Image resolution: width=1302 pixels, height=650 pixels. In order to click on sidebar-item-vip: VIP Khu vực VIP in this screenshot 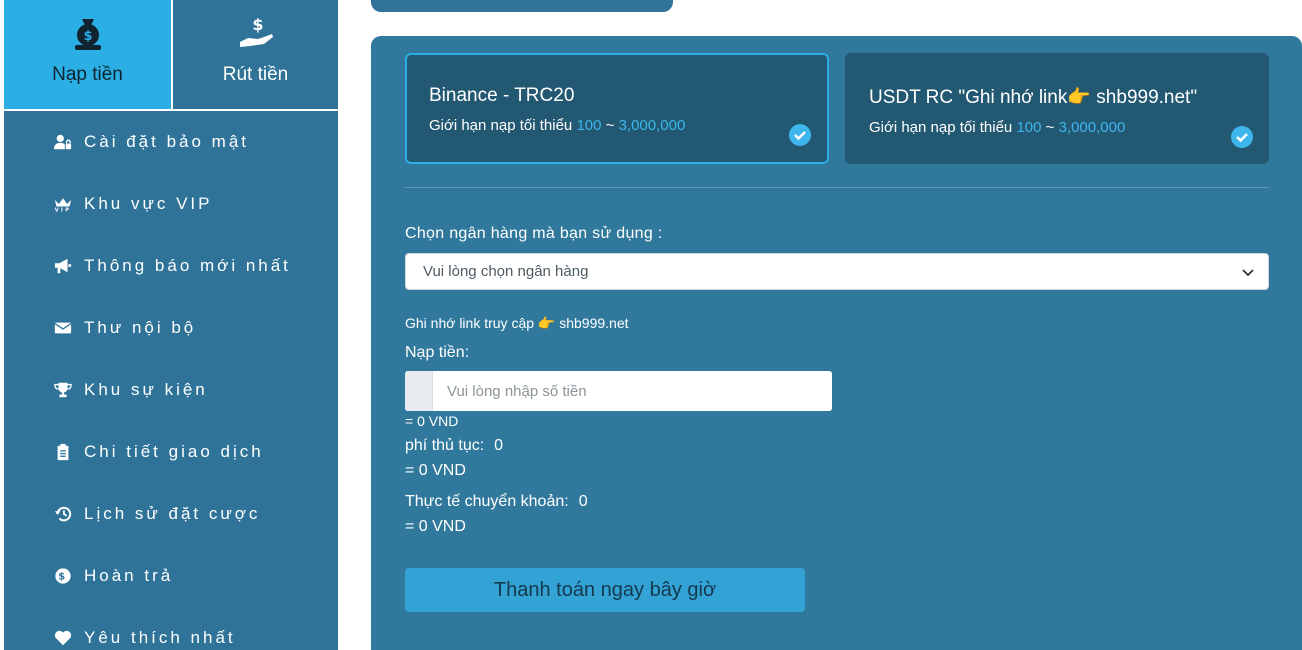, I will do `click(171, 204)`.